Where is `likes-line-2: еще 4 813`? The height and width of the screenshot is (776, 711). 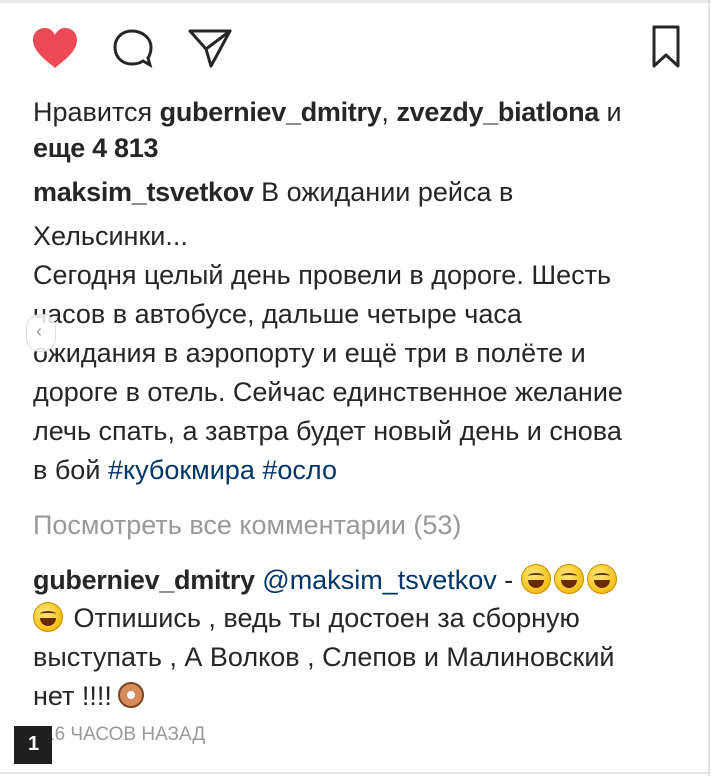 likes-line-2: еще 4 813 is located at coordinates (95, 148).